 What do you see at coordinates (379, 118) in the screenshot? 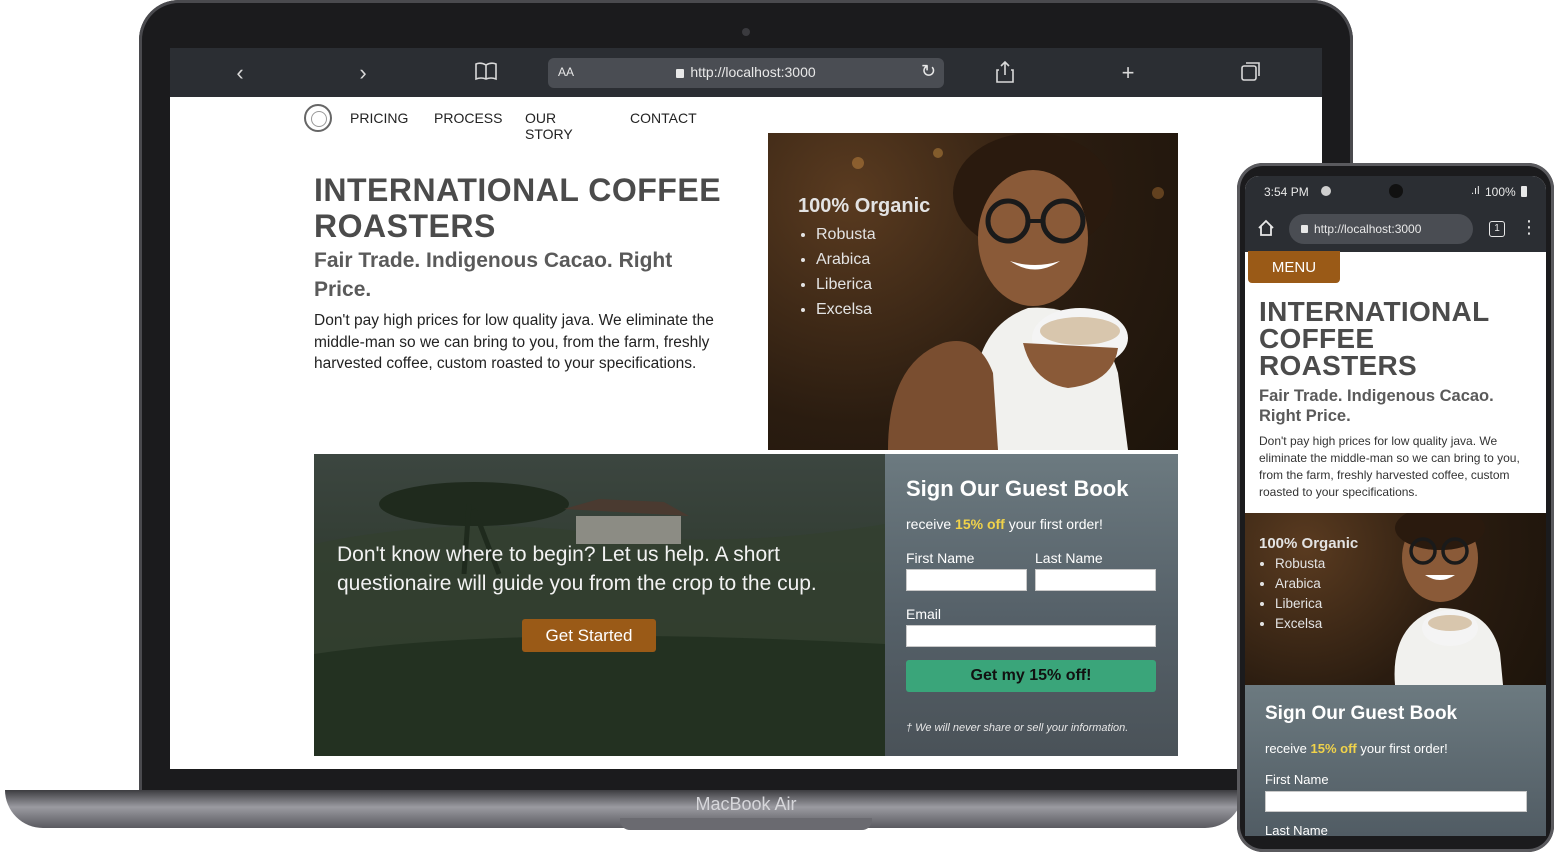
I see `nav-pricing: PRICING` at bounding box center [379, 118].